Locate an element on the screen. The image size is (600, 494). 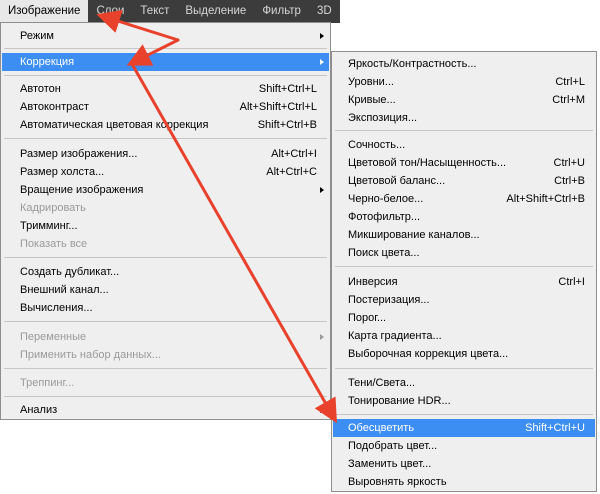
menu-item-label: Показать все is located at coordinates (54, 244).